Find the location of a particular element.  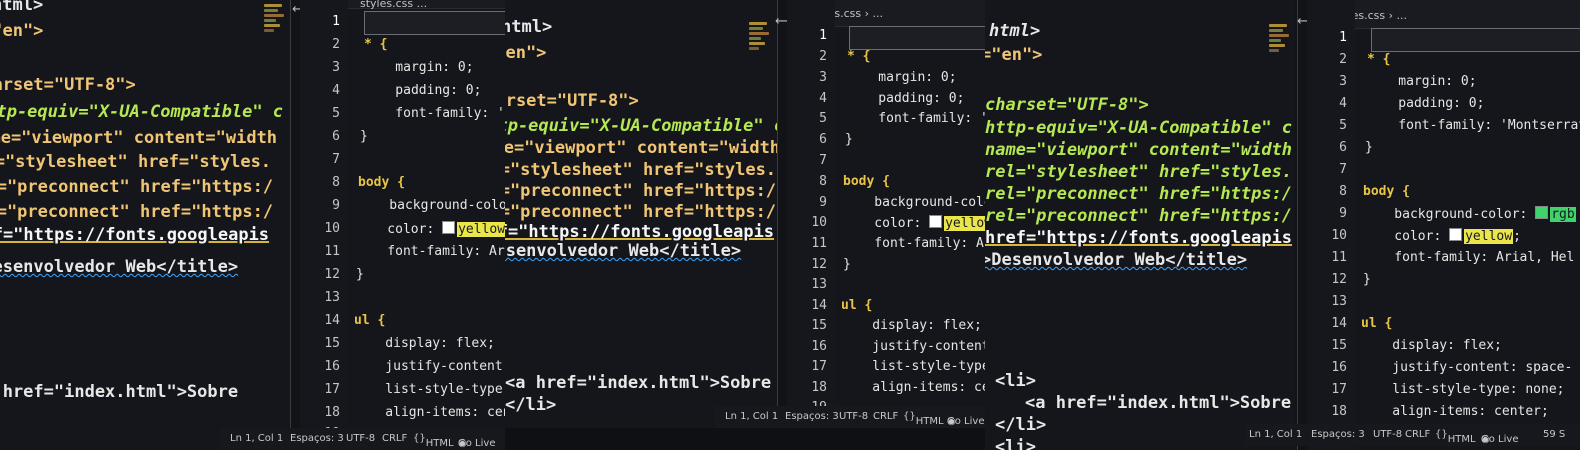

code-line: ="en"> is located at coordinates (526, 53).